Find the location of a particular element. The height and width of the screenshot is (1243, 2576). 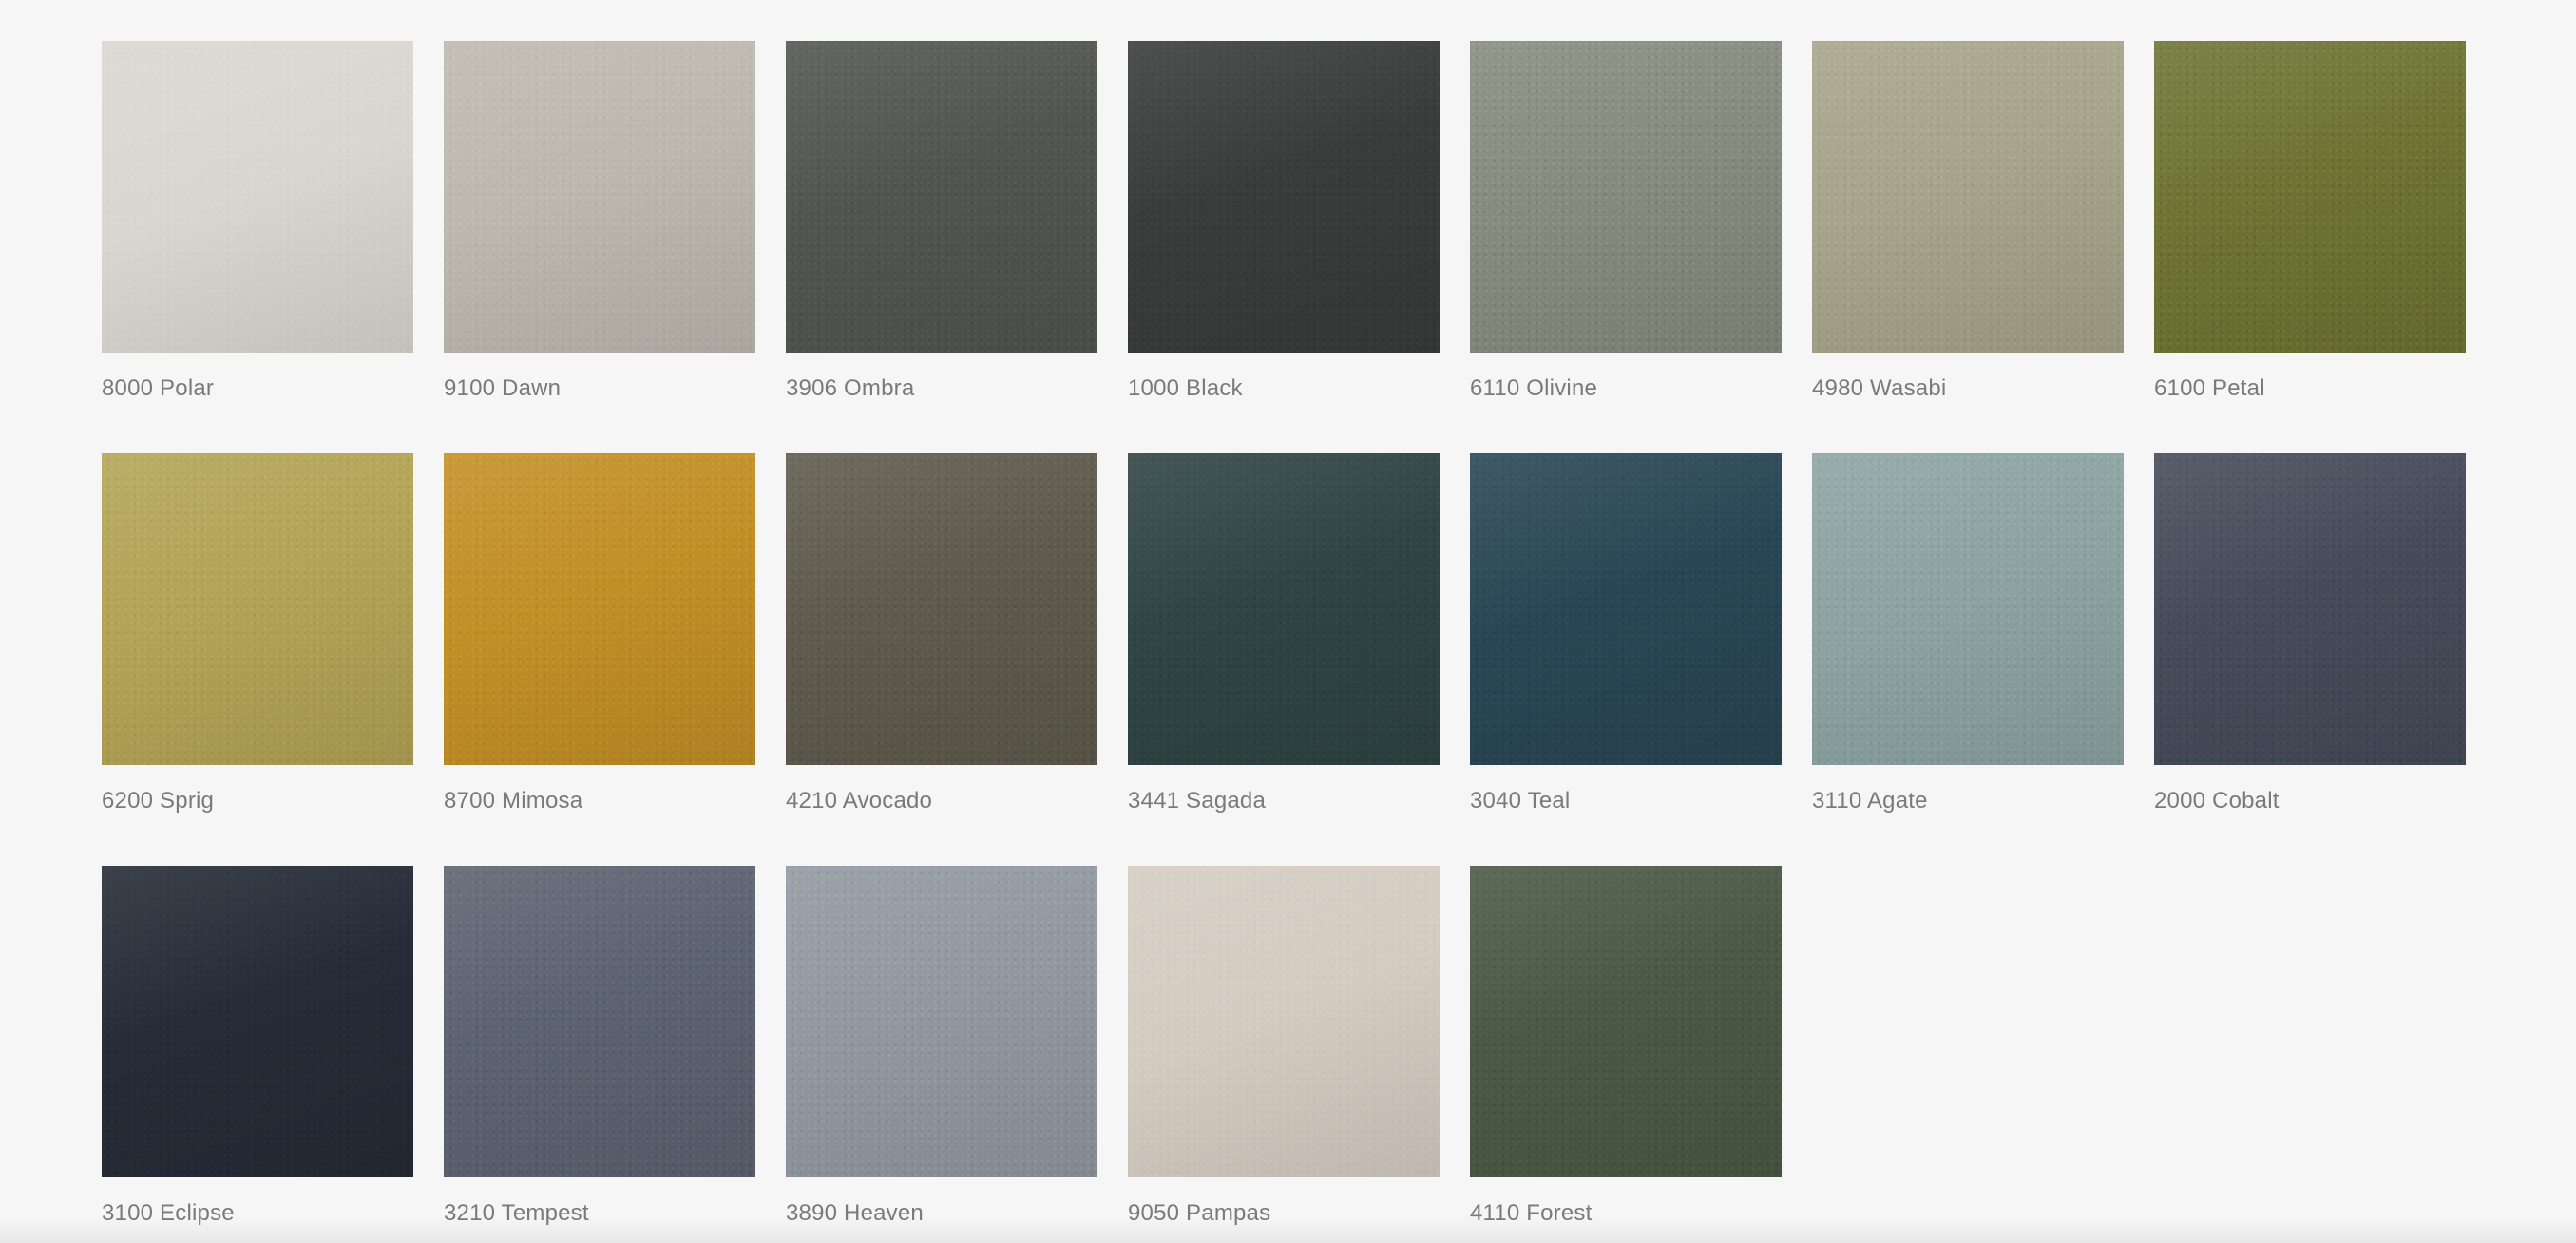

swatch-card-3890-heaven: 3890 Heaven is located at coordinates (941, 1054).